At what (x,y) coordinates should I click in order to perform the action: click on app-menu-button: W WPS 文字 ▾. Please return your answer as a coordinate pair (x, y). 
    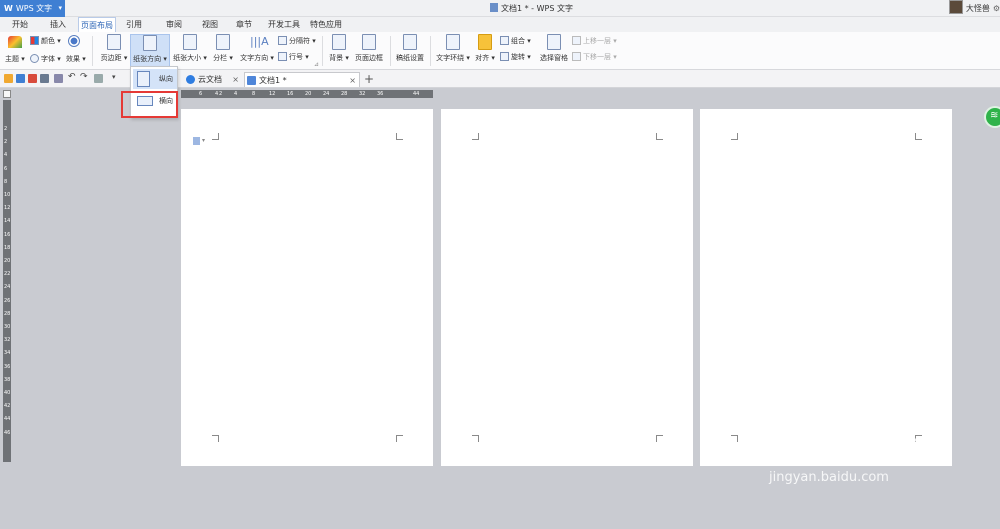
    Looking at the image, I should click on (32, 8).